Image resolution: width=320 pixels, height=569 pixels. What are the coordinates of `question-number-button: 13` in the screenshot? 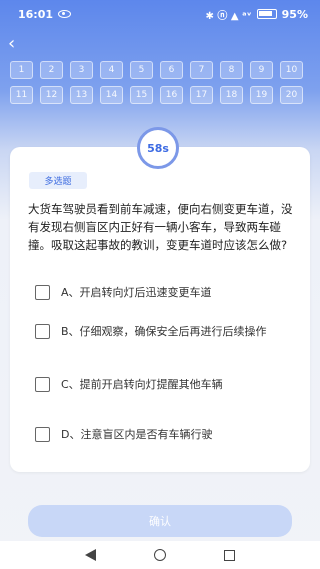 It's located at (81, 95).